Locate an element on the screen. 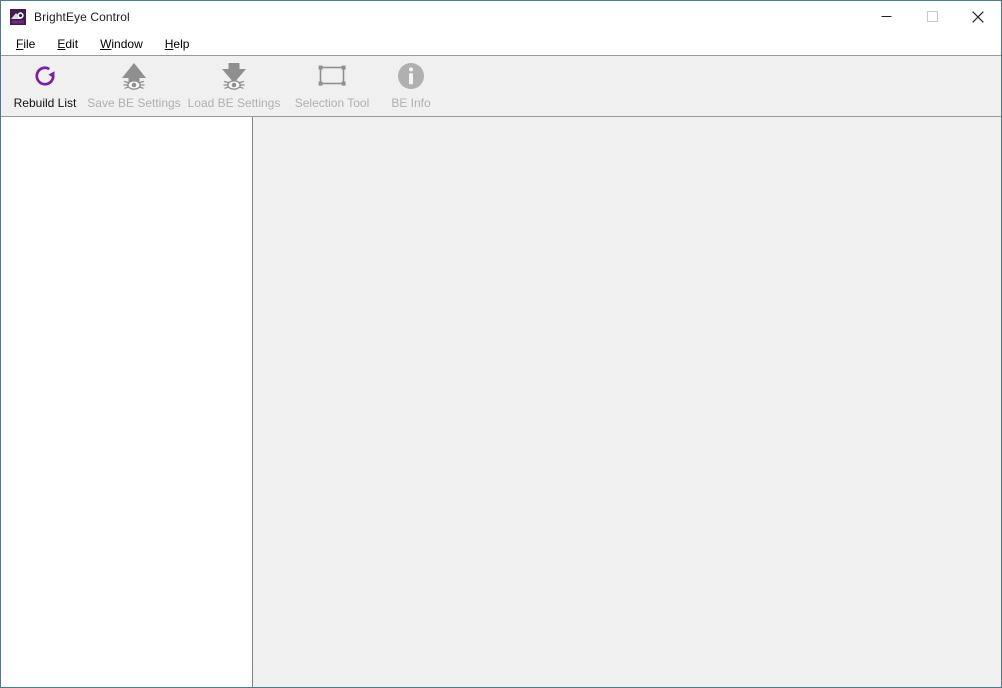 Image resolution: width=1002 pixels, height=688 pixels. window-controls is located at coordinates (932, 16).